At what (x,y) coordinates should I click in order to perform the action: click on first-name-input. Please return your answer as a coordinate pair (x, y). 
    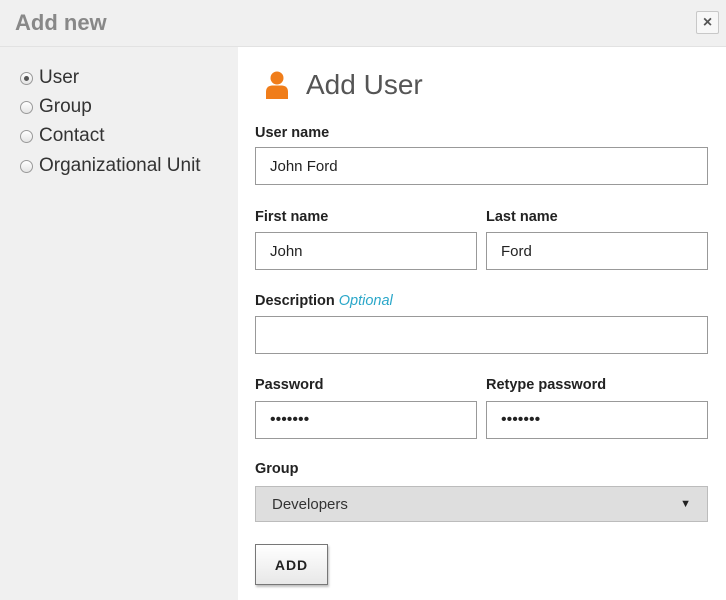
    Looking at the image, I should click on (366, 251).